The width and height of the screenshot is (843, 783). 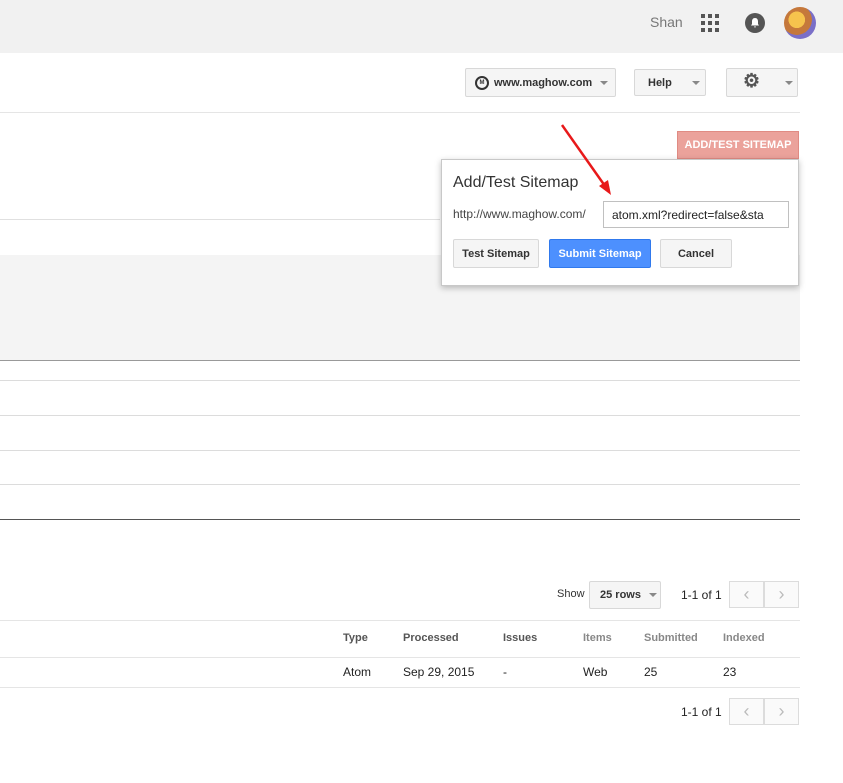 What do you see at coordinates (671, 638) in the screenshot?
I see `column-header-submitted: Submitted` at bounding box center [671, 638].